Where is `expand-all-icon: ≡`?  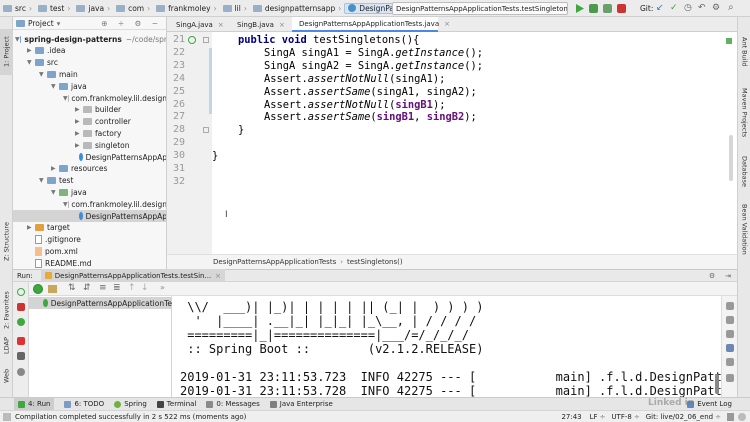 expand-all-icon: ≡ is located at coordinates (103, 288).